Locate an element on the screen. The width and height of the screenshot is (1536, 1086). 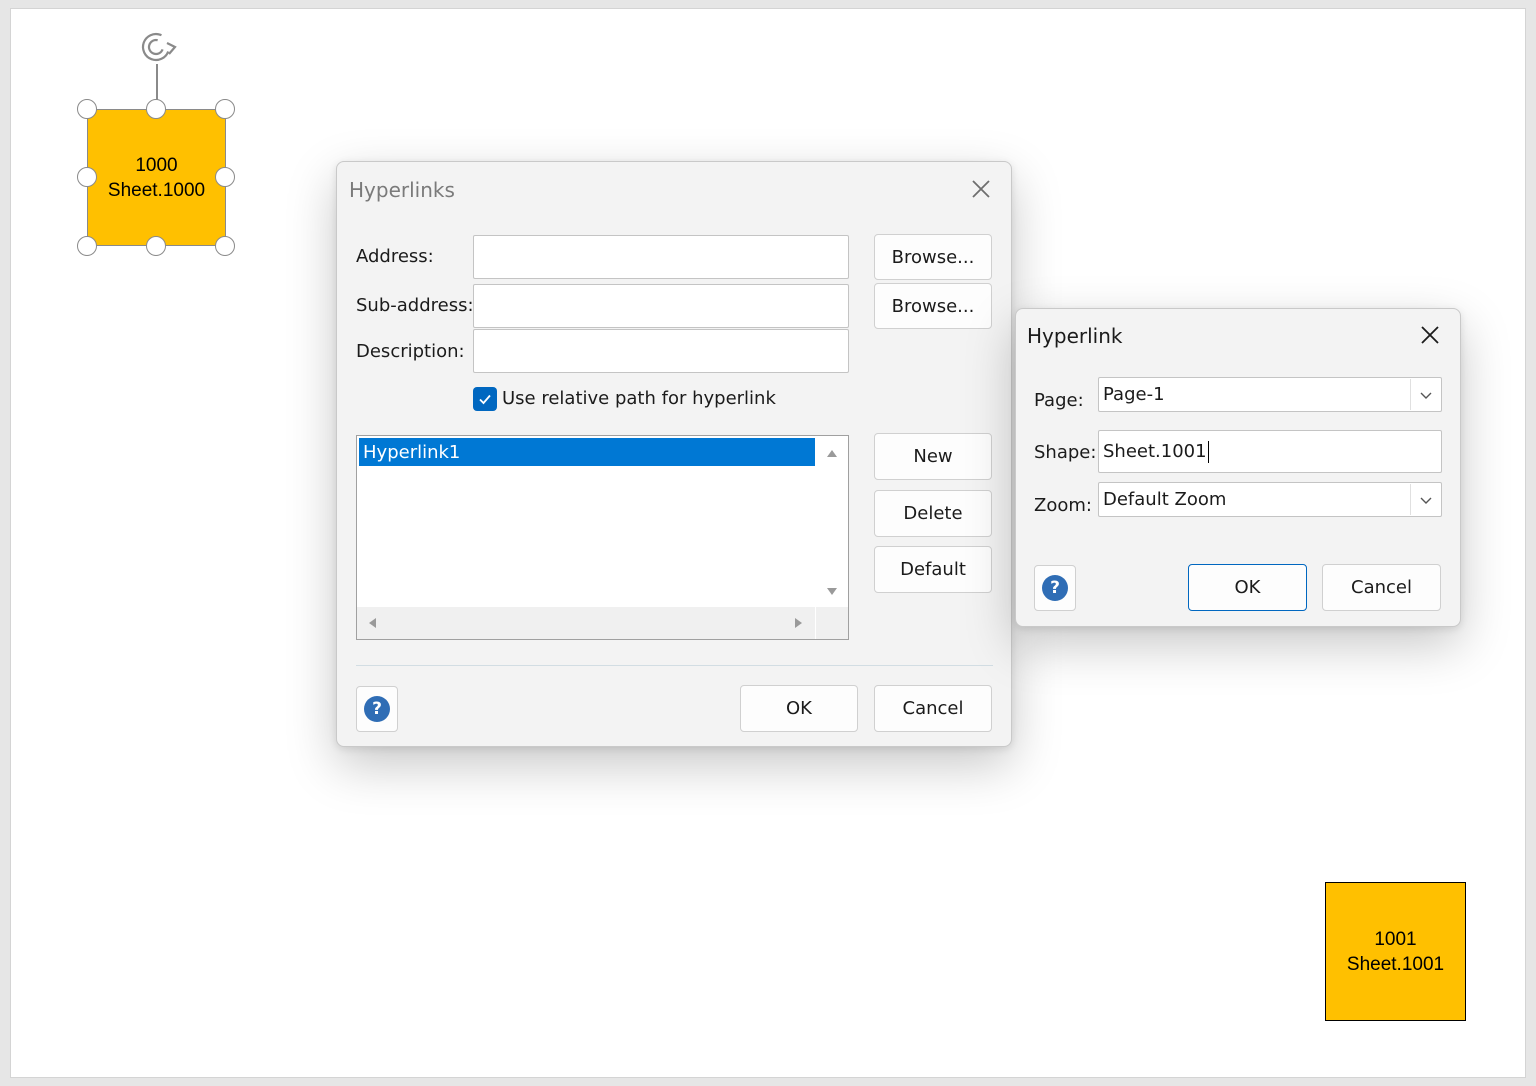
zoom-dropdown-button is located at coordinates (1425, 499).